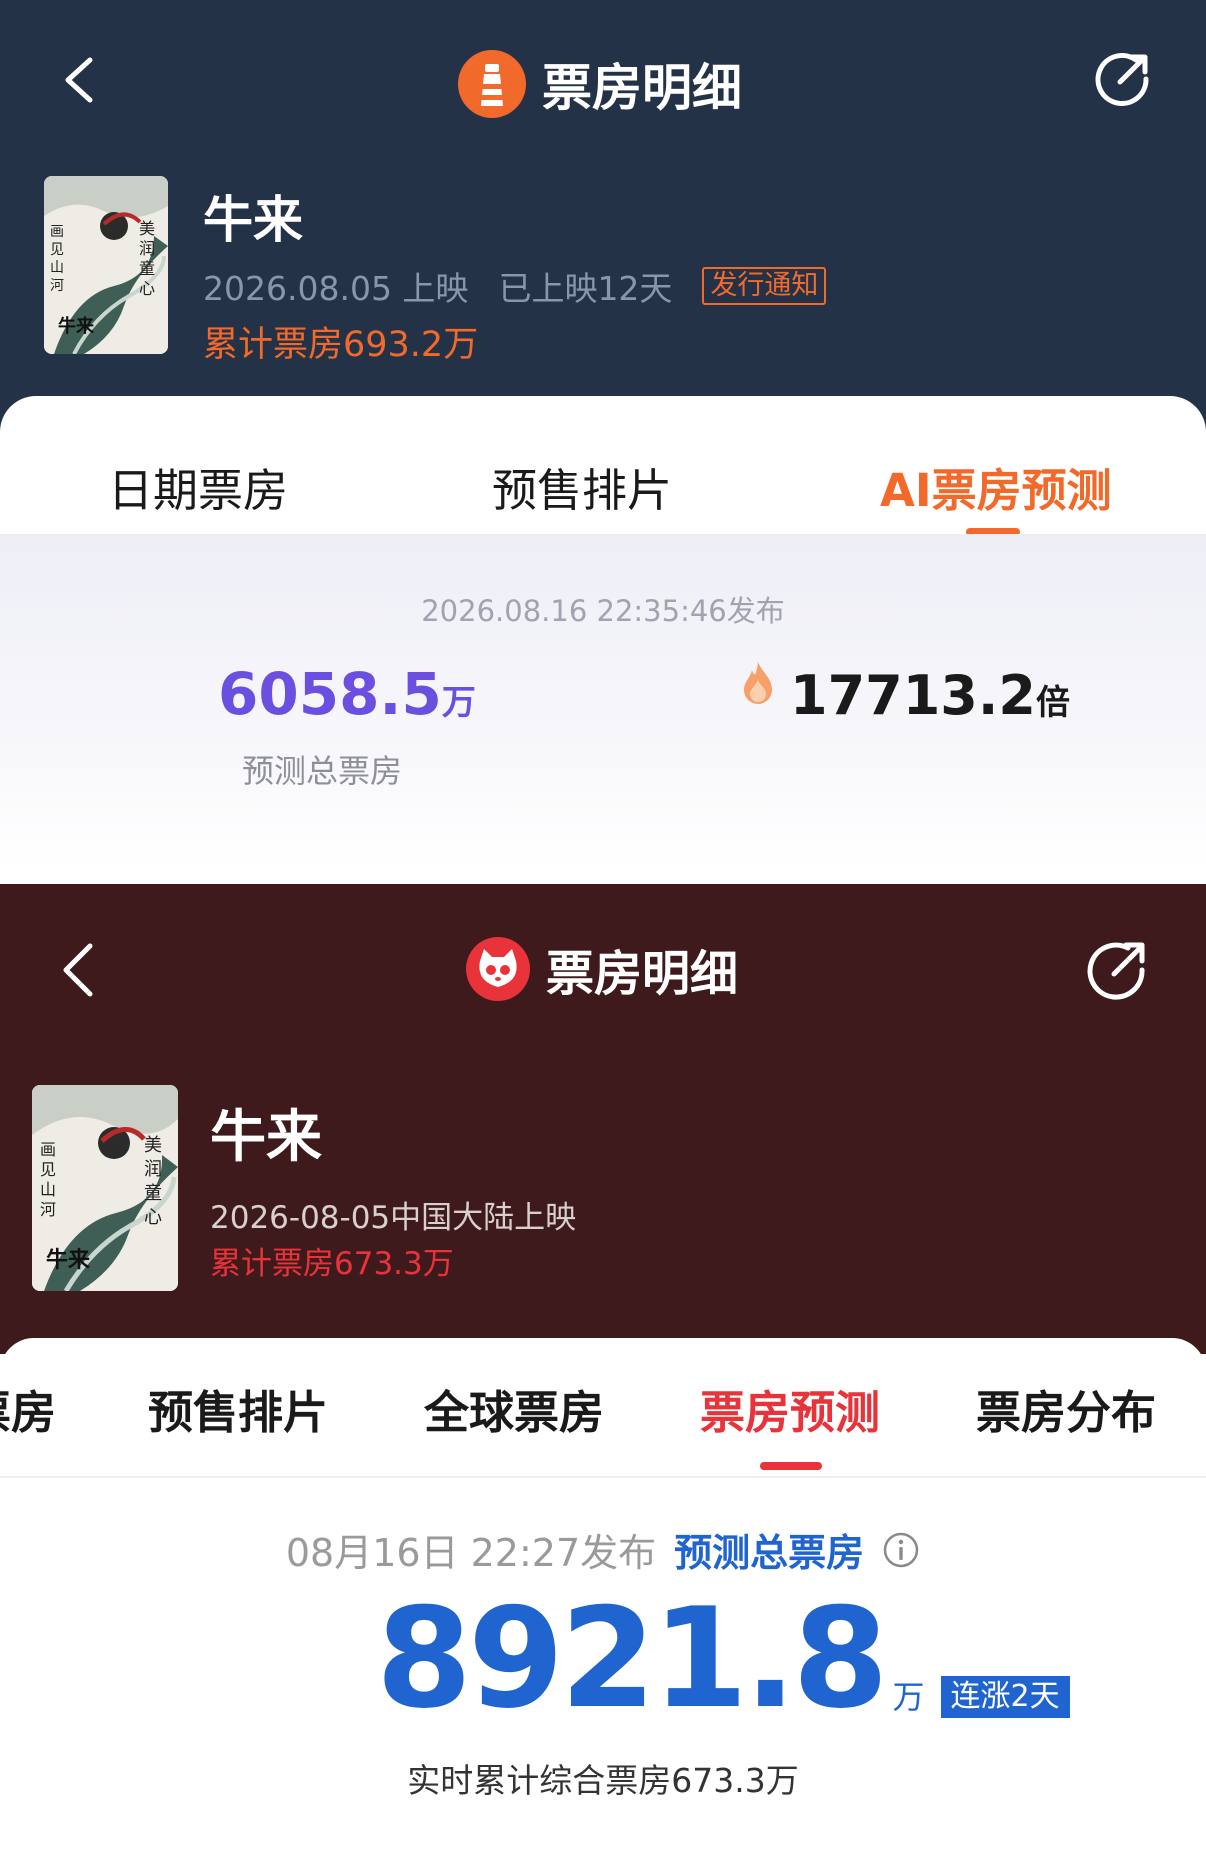 This screenshot has width=1206, height=1853. I want to click on tab-ai-forecast: AI票房预测, so click(996, 486).